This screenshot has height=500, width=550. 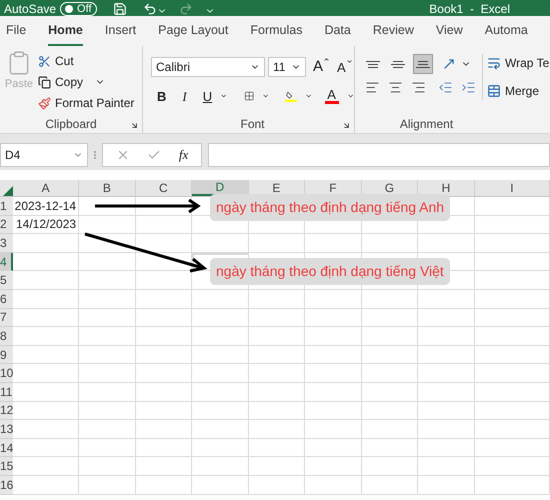 What do you see at coordinates (7, 243) in the screenshot?
I see `row-header: 3` at bounding box center [7, 243].